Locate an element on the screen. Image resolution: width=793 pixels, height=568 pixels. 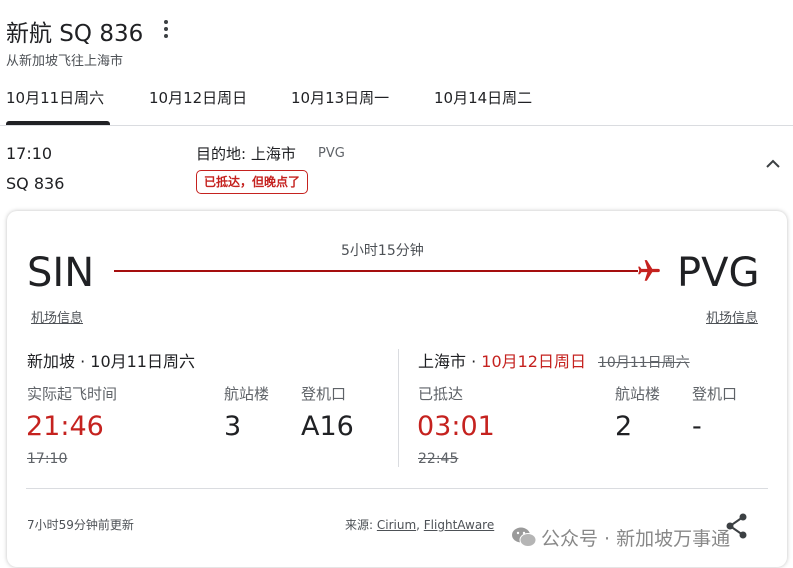
departure-actual-time: 21:46 is located at coordinates (65, 426).